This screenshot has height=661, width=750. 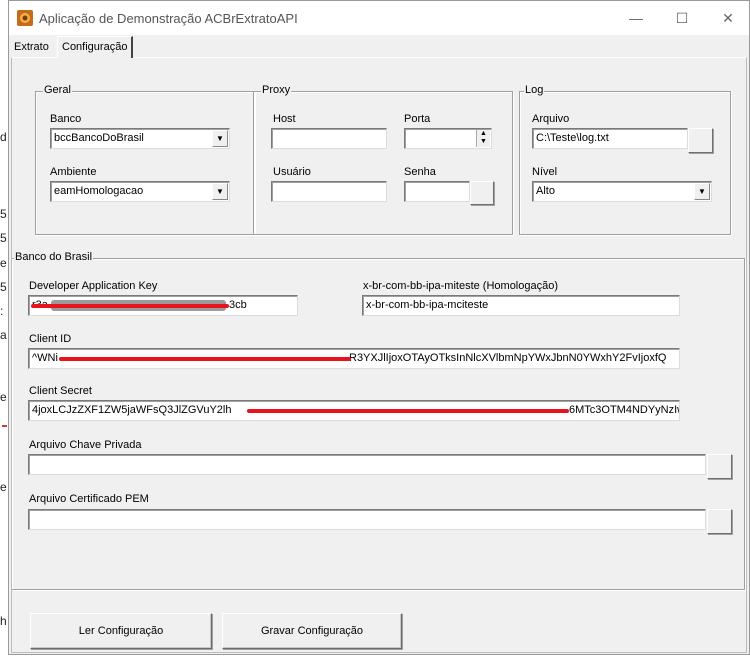 I want to click on client-secret-prefix: 4joxLCJzZXF1ZW5jaWFsQ3JlZGVuY2lh, so click(x=132, y=410).